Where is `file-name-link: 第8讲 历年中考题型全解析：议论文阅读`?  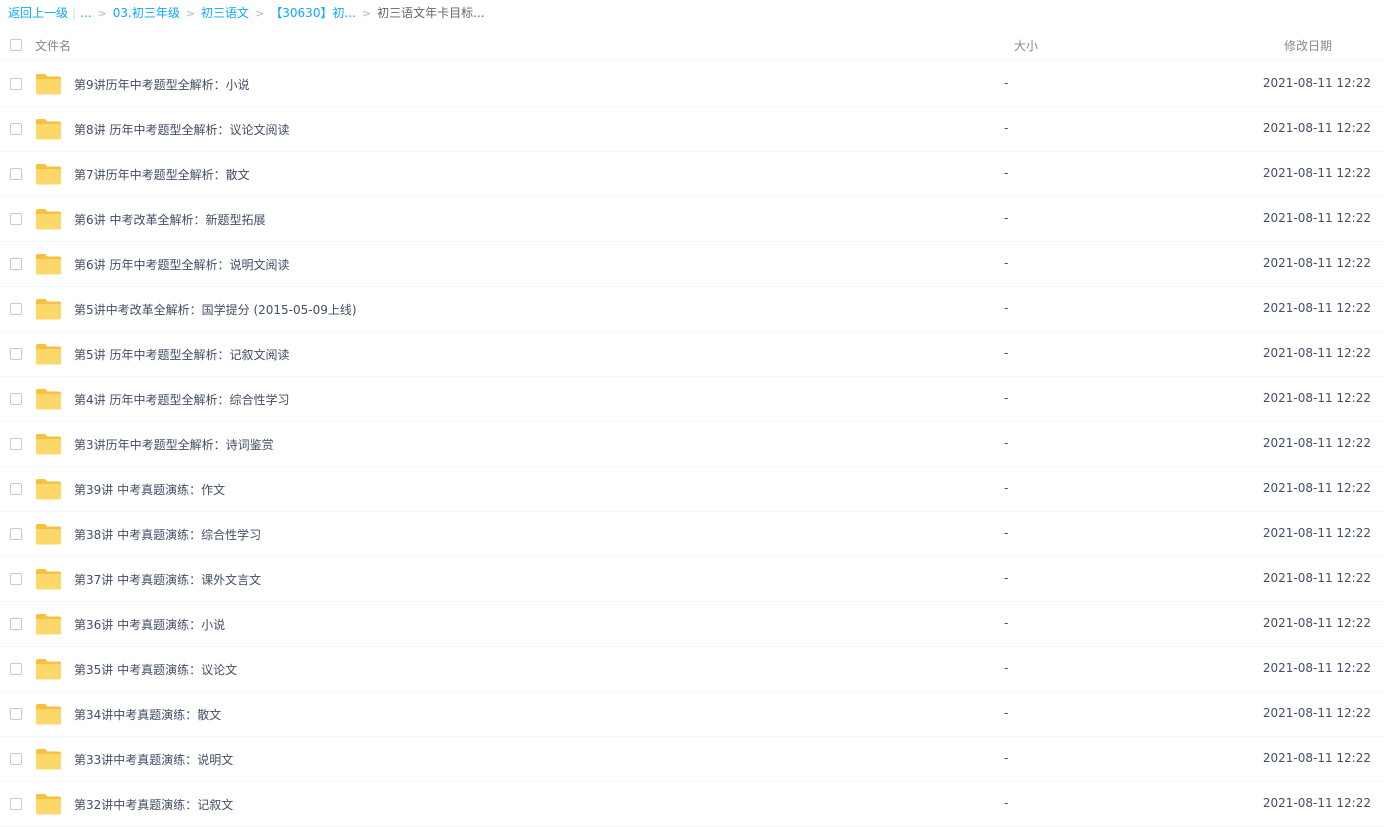
file-name-link: 第8讲 历年中考题型全解析：议论文阅读 is located at coordinates (181, 129).